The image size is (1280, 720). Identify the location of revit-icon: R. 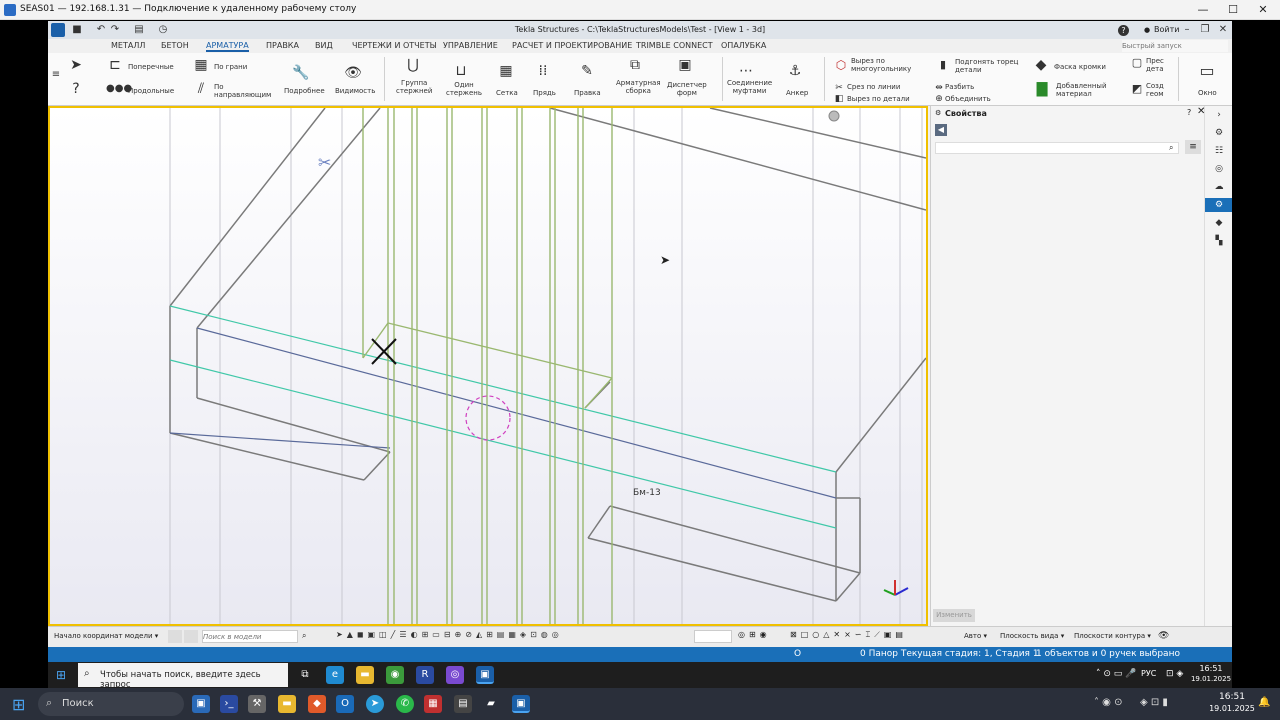
(425, 675).